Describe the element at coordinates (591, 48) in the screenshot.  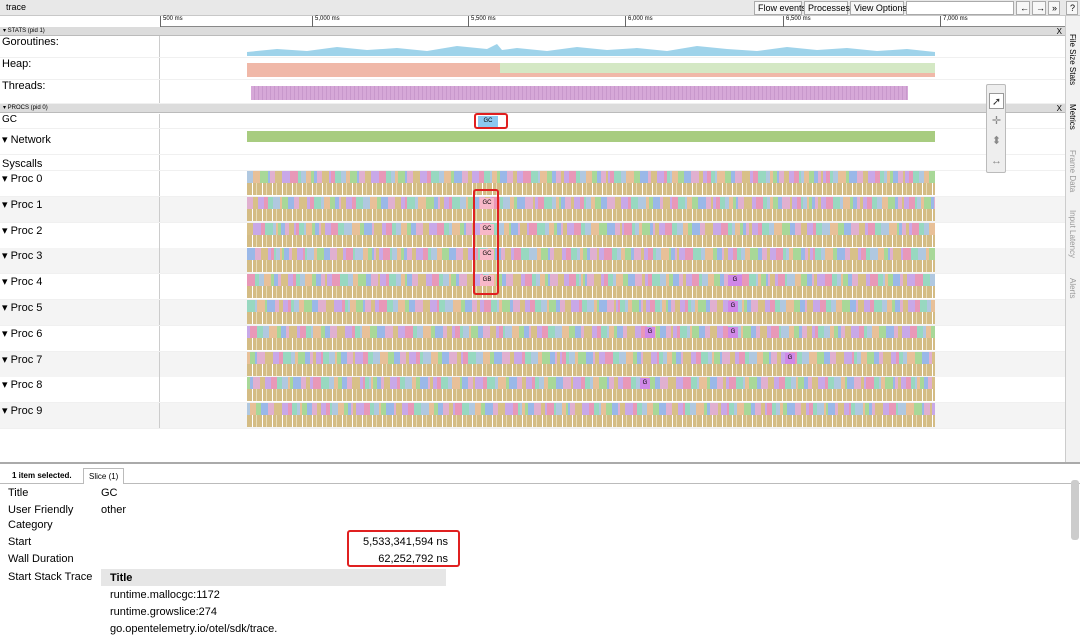
I see `goroutines-chart` at that location.